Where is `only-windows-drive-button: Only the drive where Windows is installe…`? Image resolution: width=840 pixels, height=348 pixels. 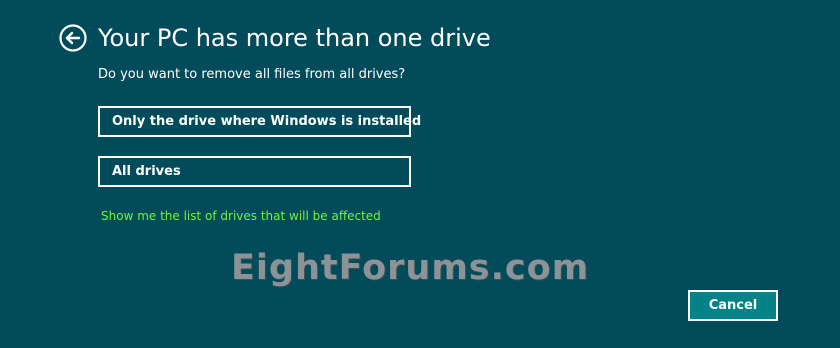
only-windows-drive-button: Only the drive where Windows is installe… is located at coordinates (259, 121).